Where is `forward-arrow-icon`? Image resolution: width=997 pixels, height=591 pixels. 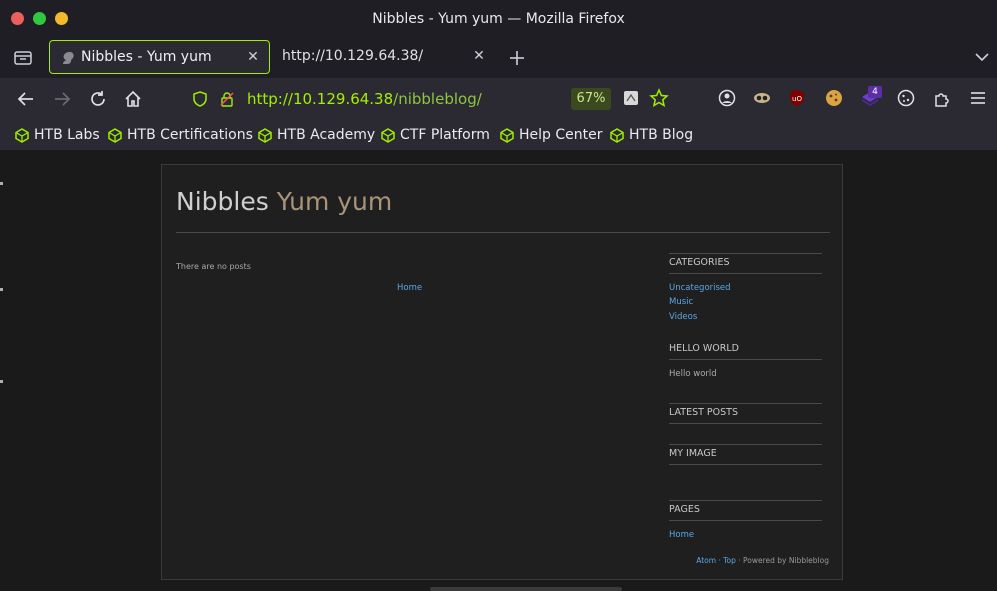 forward-arrow-icon is located at coordinates (62, 99).